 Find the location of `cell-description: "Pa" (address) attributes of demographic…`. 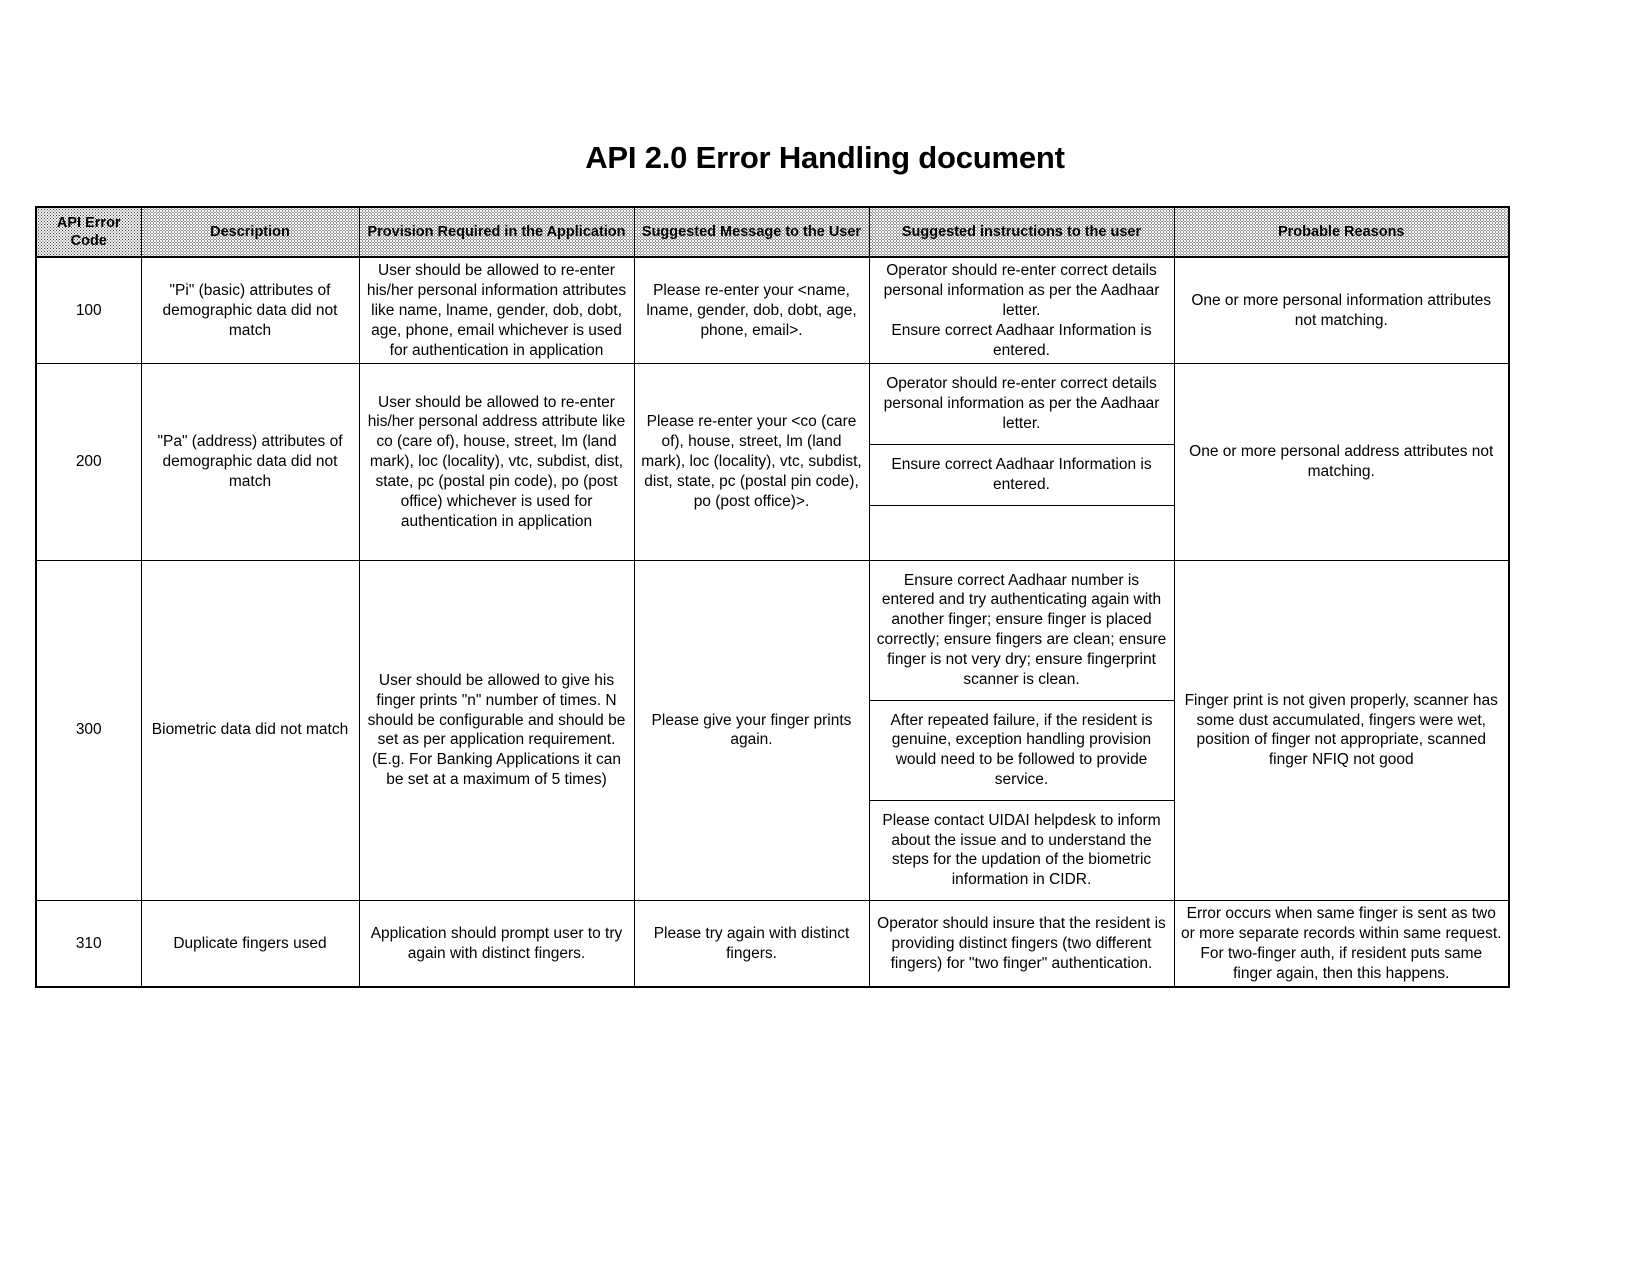

cell-description: "Pa" (address) attributes of demographic… is located at coordinates (250, 462).